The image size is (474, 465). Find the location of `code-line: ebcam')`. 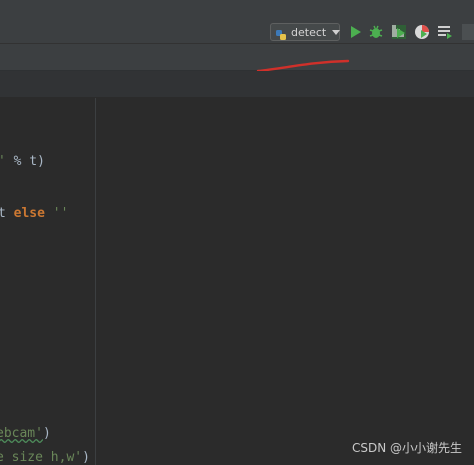

code-line: ebcam') is located at coordinates (25, 434).